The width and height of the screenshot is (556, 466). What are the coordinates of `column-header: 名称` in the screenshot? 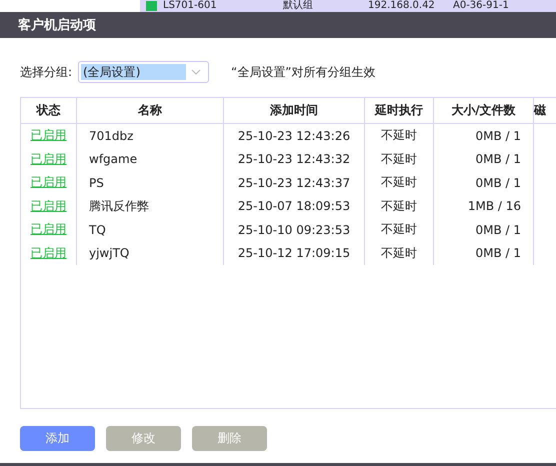 It's located at (150, 111).